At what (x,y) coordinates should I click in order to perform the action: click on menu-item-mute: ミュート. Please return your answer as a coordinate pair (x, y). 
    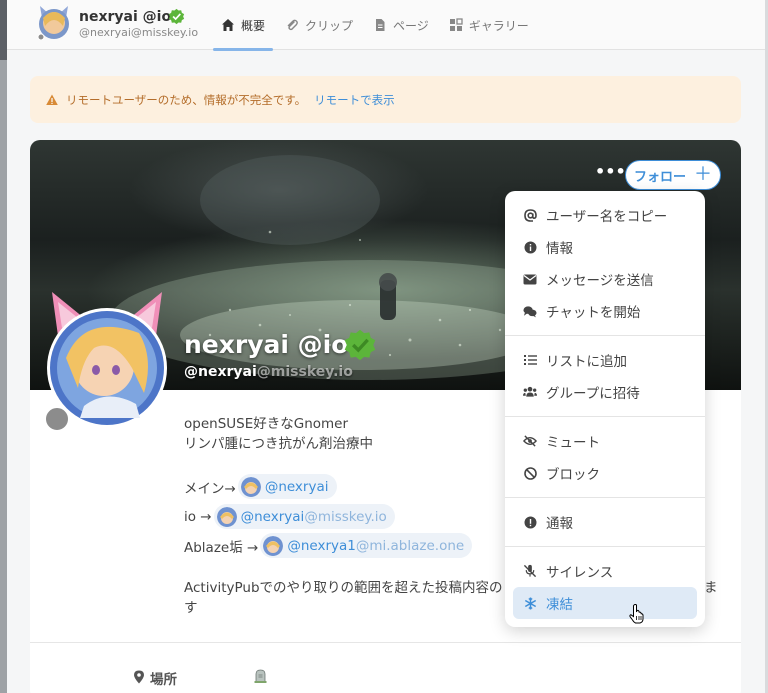
    Looking at the image, I should click on (605, 441).